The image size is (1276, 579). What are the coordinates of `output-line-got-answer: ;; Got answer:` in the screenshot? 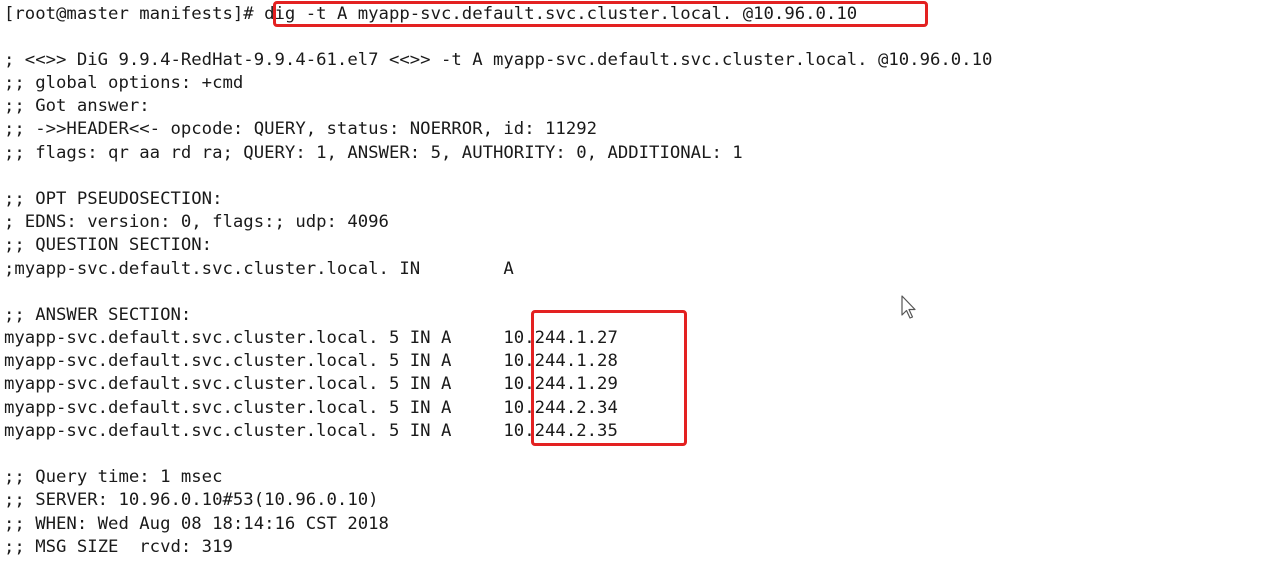 It's located at (77, 106).